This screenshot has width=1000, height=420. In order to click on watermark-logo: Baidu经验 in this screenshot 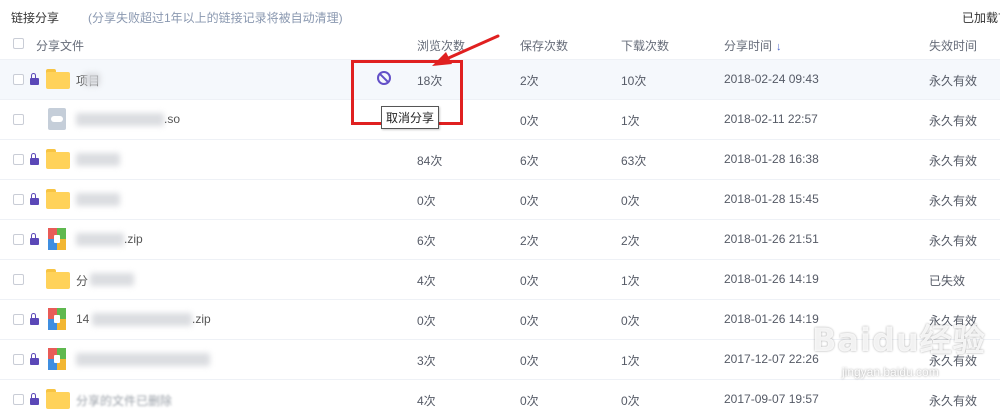, I will do `click(899, 340)`.